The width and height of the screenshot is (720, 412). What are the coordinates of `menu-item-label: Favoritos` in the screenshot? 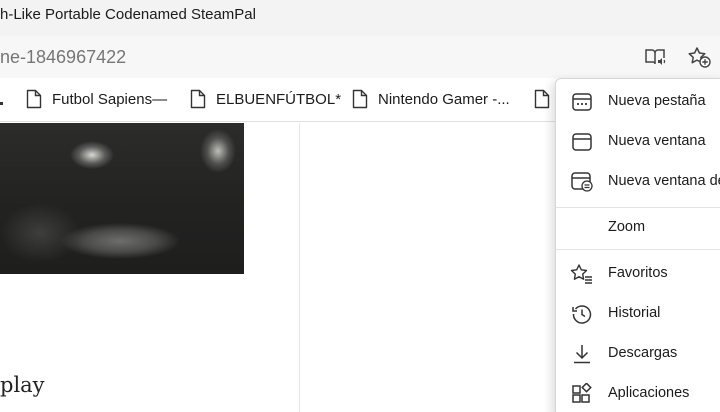 It's located at (638, 273).